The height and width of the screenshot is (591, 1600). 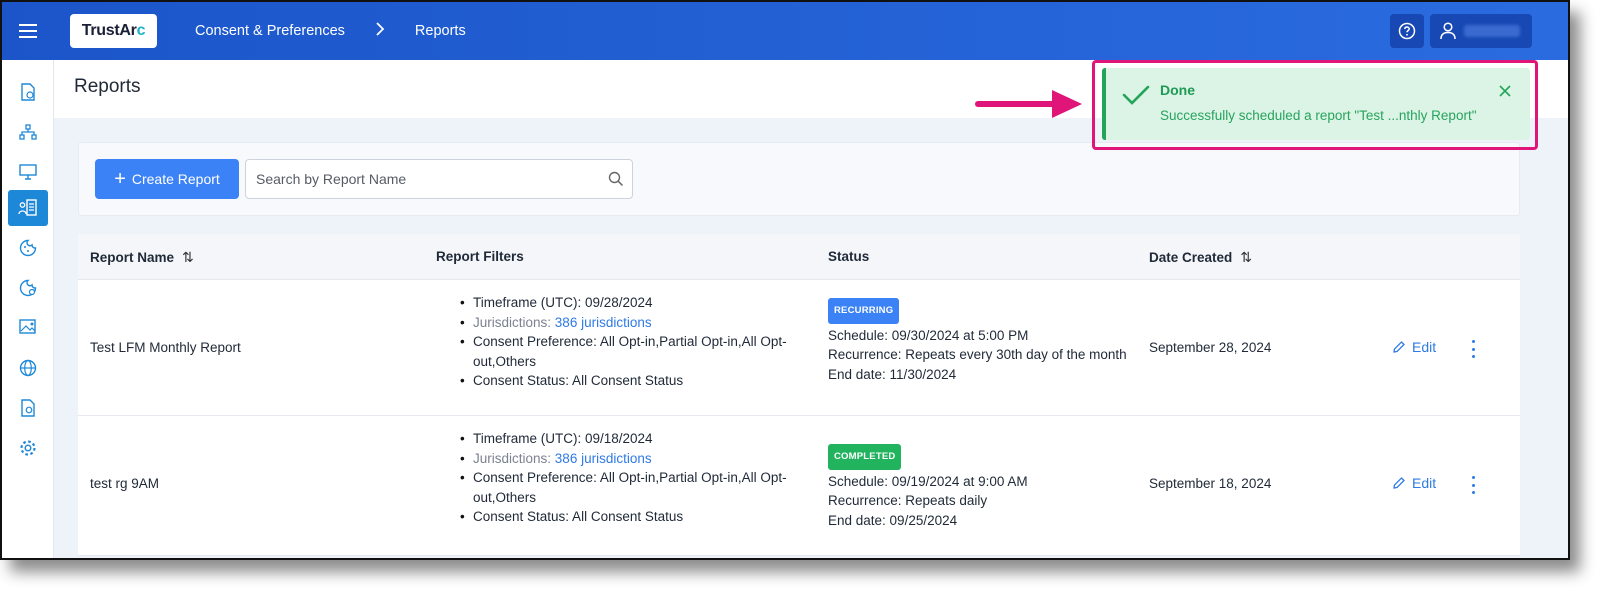 I want to click on column-label: Status, so click(x=849, y=256).